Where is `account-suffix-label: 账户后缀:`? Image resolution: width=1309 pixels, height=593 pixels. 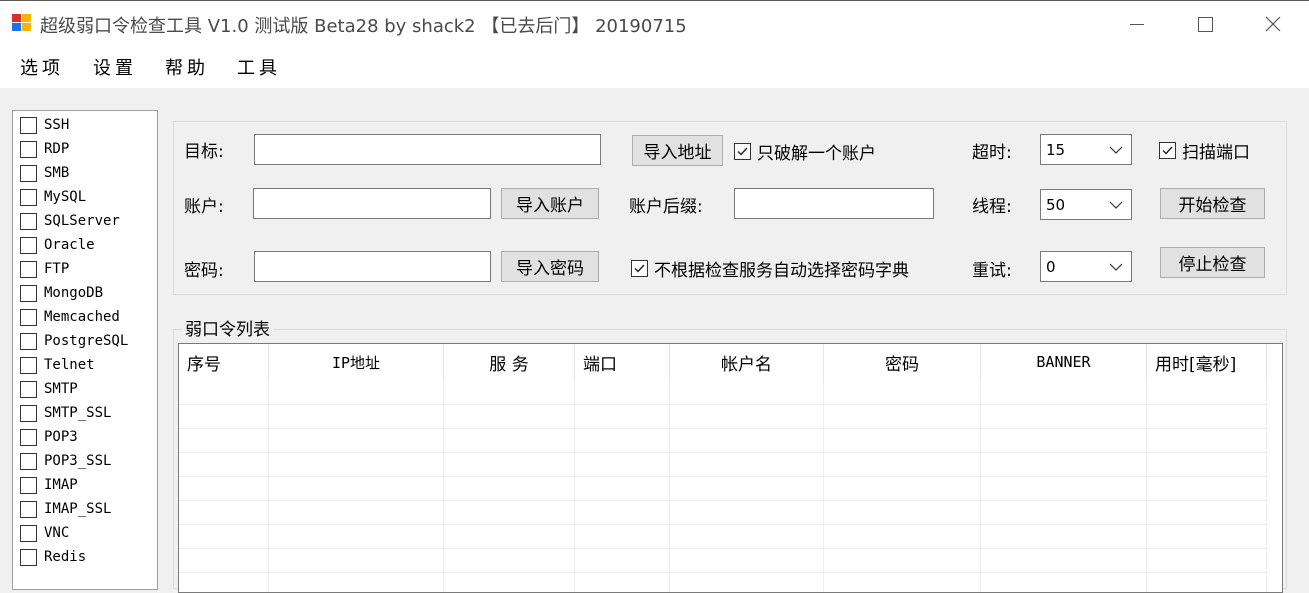 account-suffix-label: 账户后缀: is located at coordinates (666, 207).